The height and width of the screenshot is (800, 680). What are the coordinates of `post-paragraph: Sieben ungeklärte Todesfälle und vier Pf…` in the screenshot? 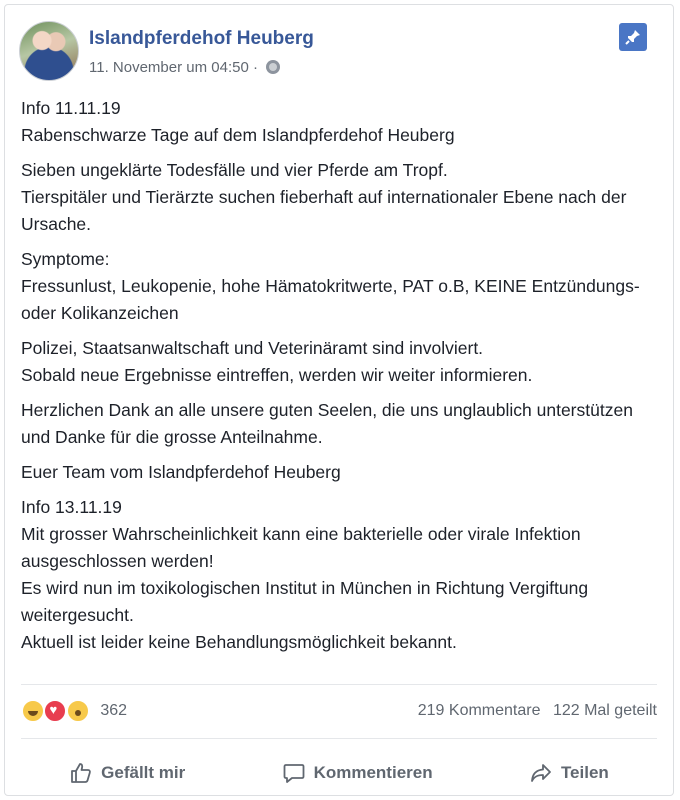 It's located at (324, 197).